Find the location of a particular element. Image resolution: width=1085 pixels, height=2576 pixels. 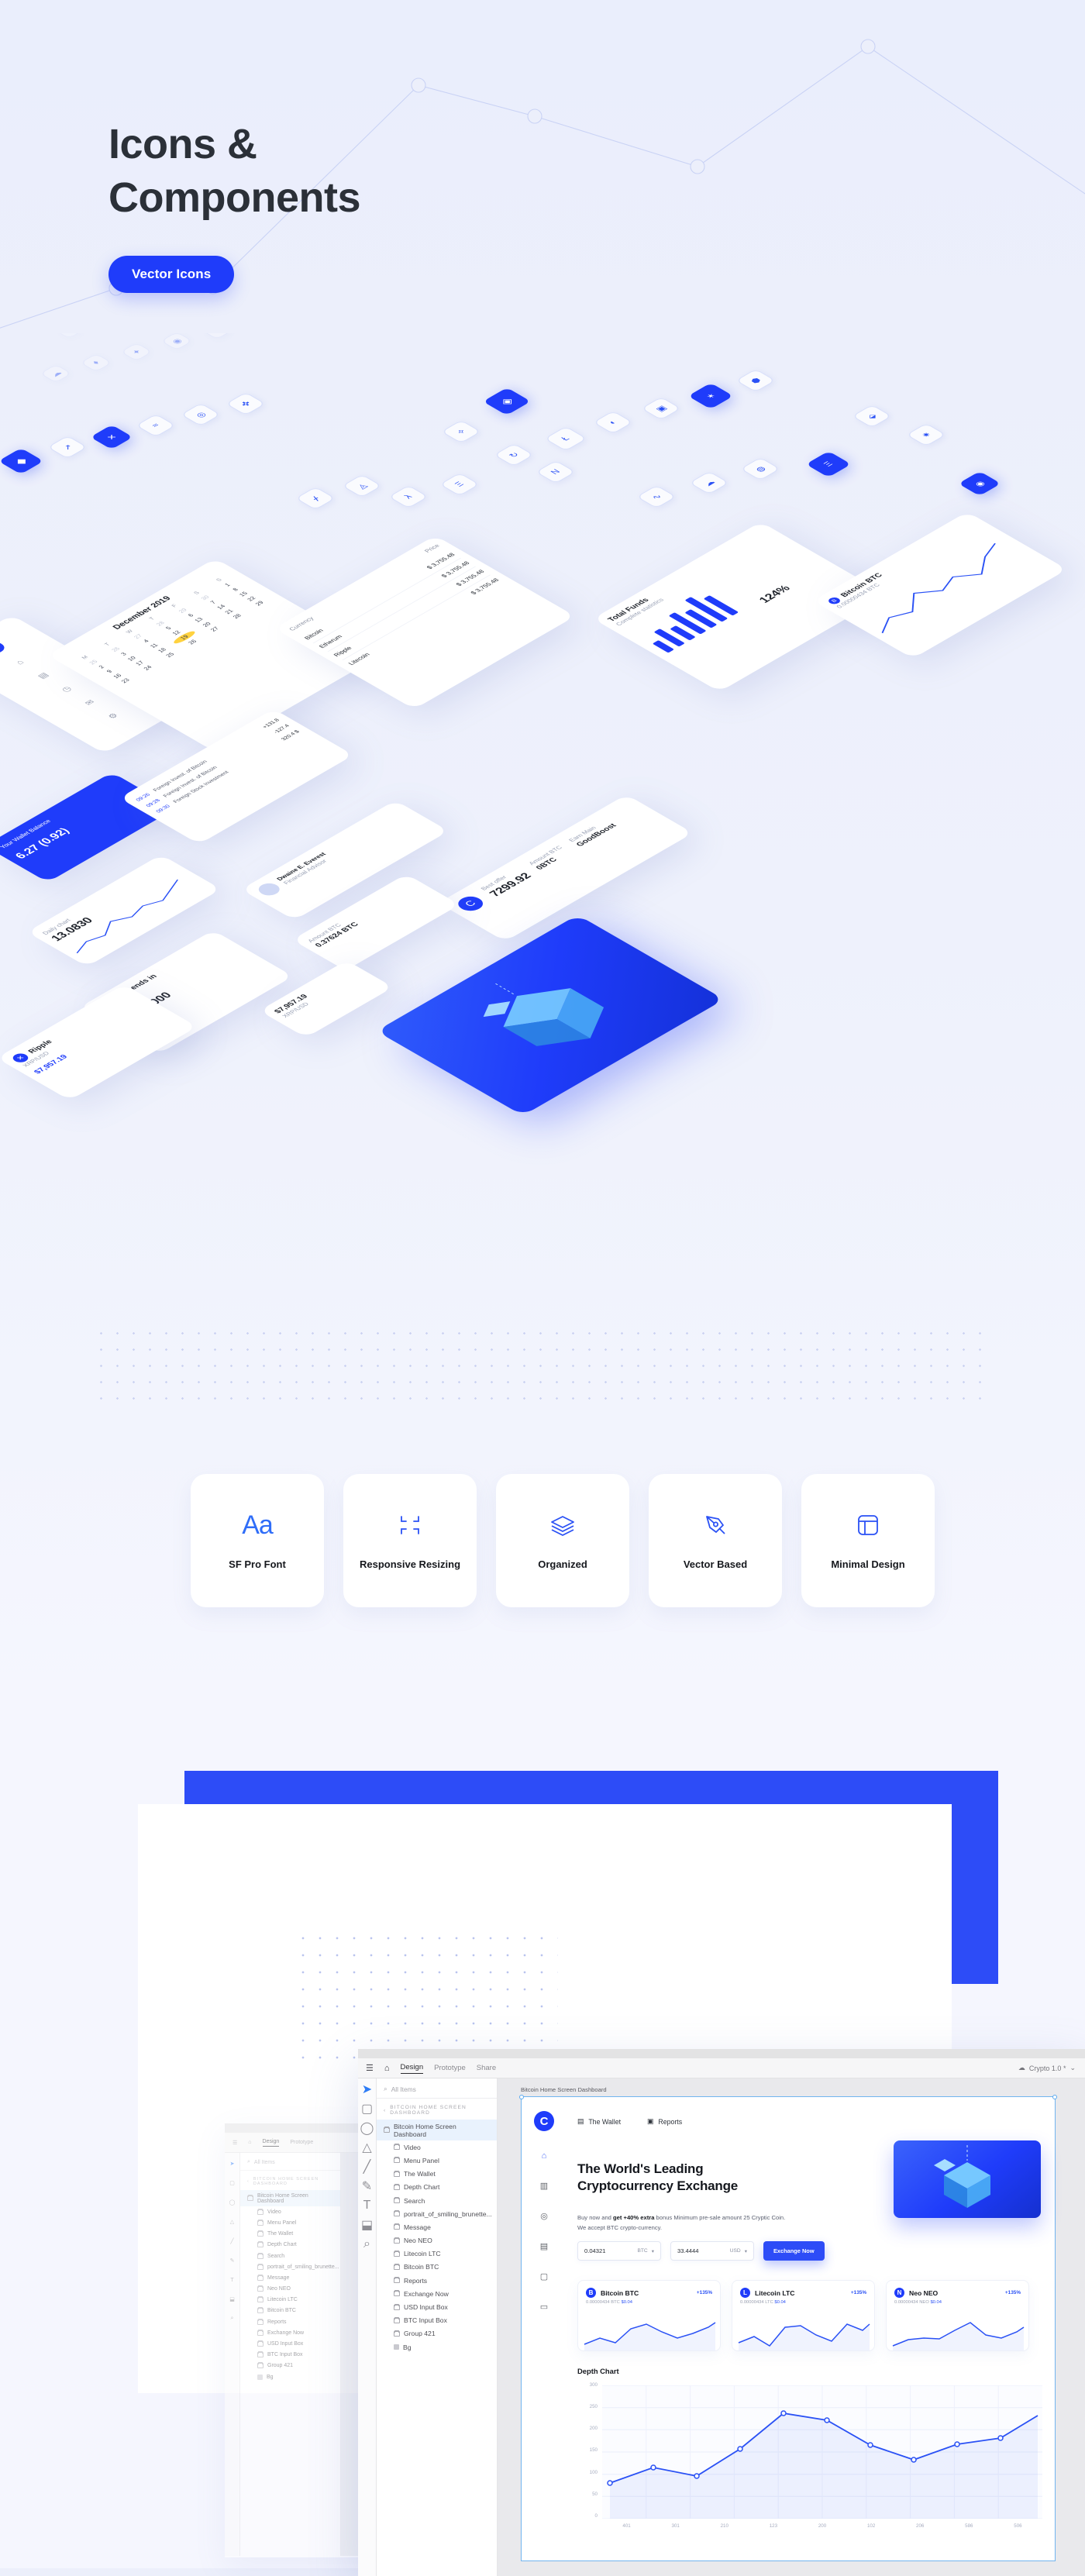

layer-item: Litecoin LTC is located at coordinates (282, 2299).